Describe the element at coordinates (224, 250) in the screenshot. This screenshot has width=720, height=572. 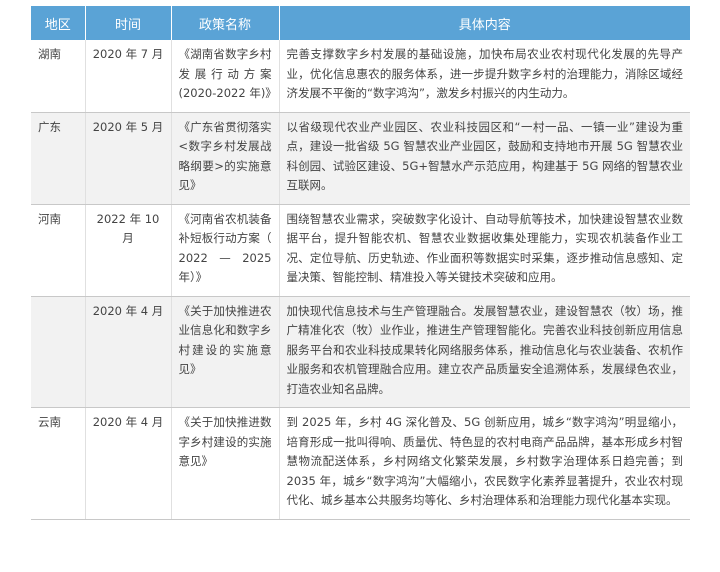
I see `policy-name-cell: 《河南省农机装备补短板行动方案（ 2022 — 2025 年）》` at that location.